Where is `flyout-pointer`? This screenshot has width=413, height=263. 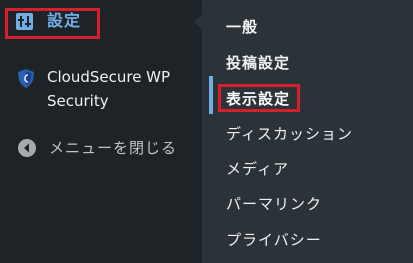 flyout-pointer is located at coordinates (198, 22).